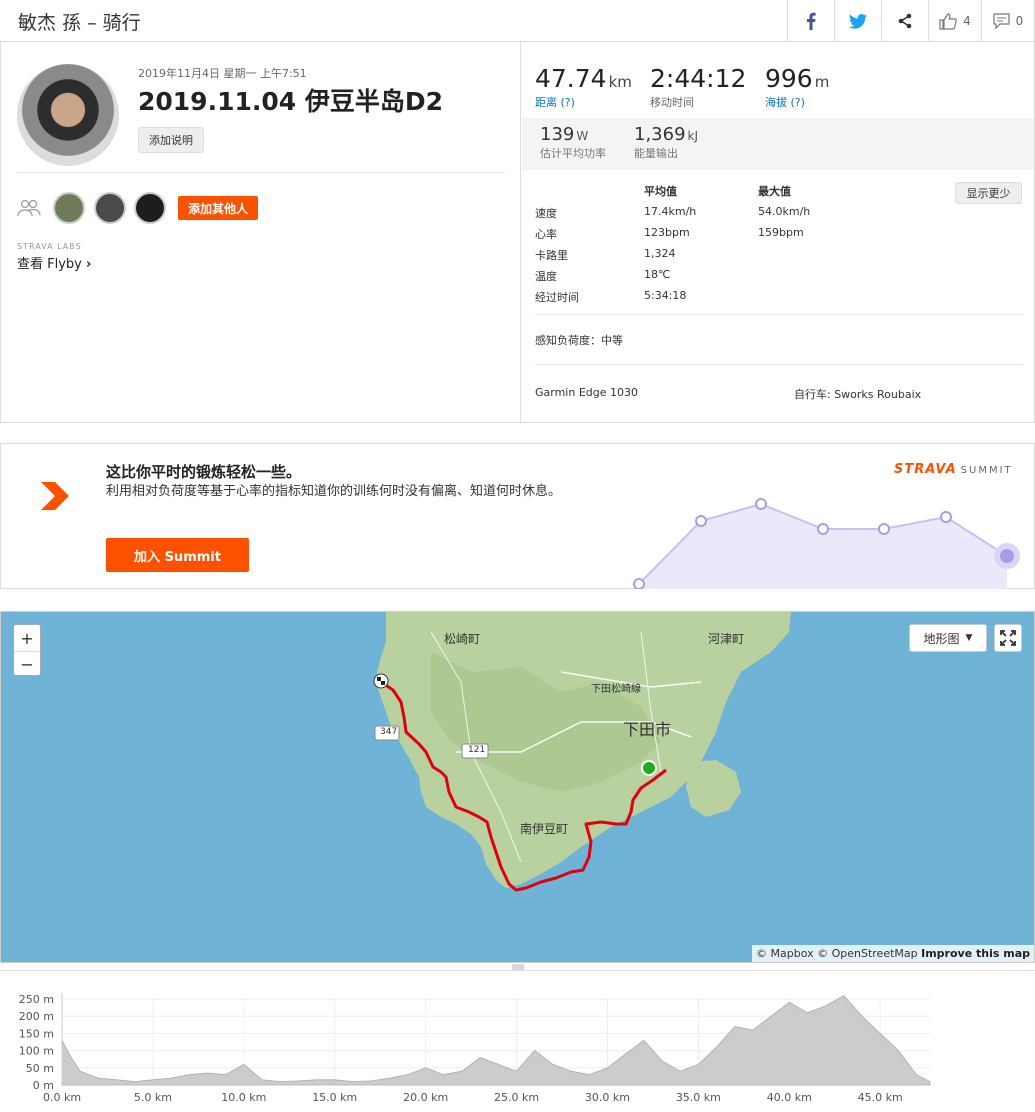 This screenshot has height=1112, width=1035. What do you see at coordinates (969, 638) in the screenshot?
I see `caret-down-icon: ▼` at bounding box center [969, 638].